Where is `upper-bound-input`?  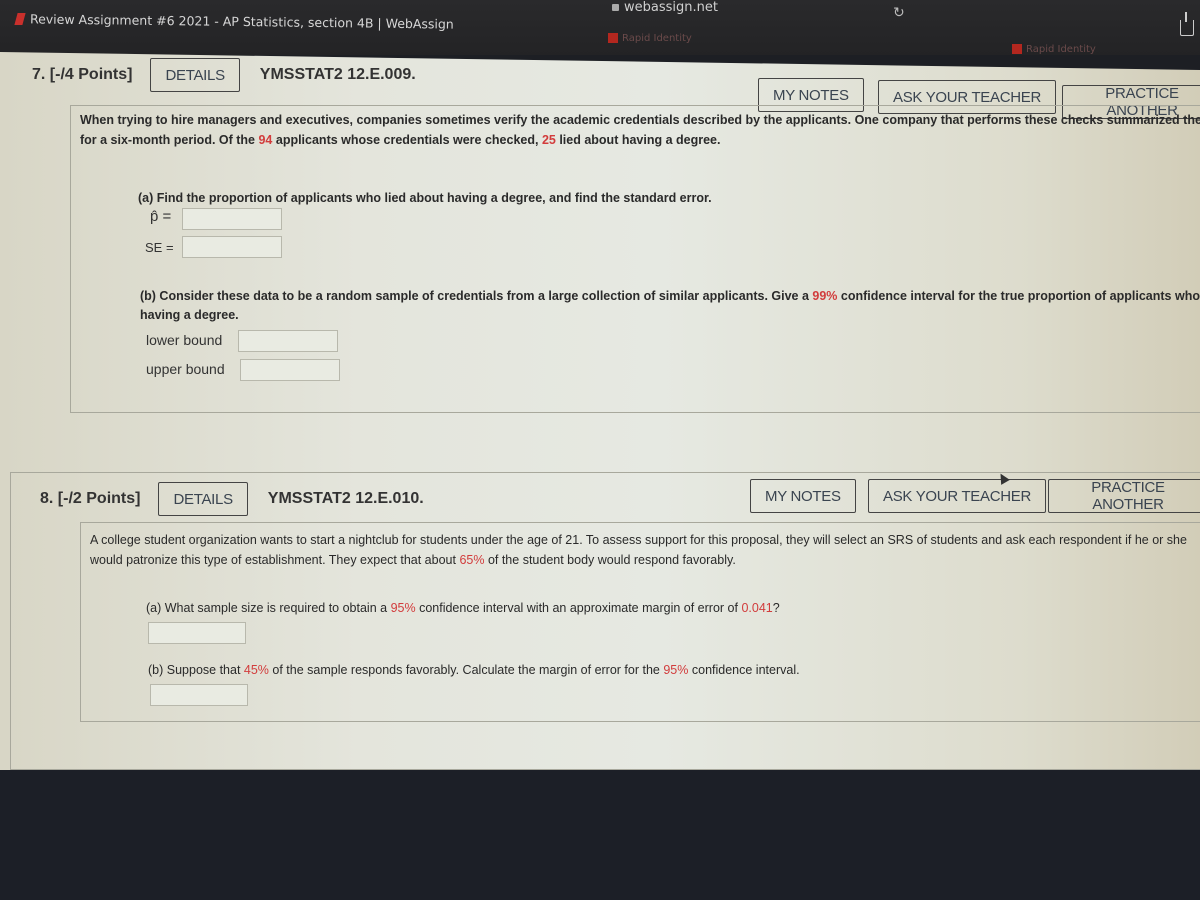
upper-bound-input is located at coordinates (290, 370).